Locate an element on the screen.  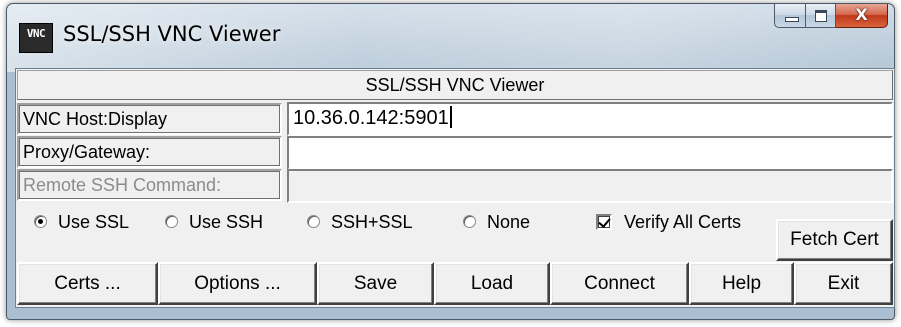
radio-use-ssh: Use SSH is located at coordinates (214, 222).